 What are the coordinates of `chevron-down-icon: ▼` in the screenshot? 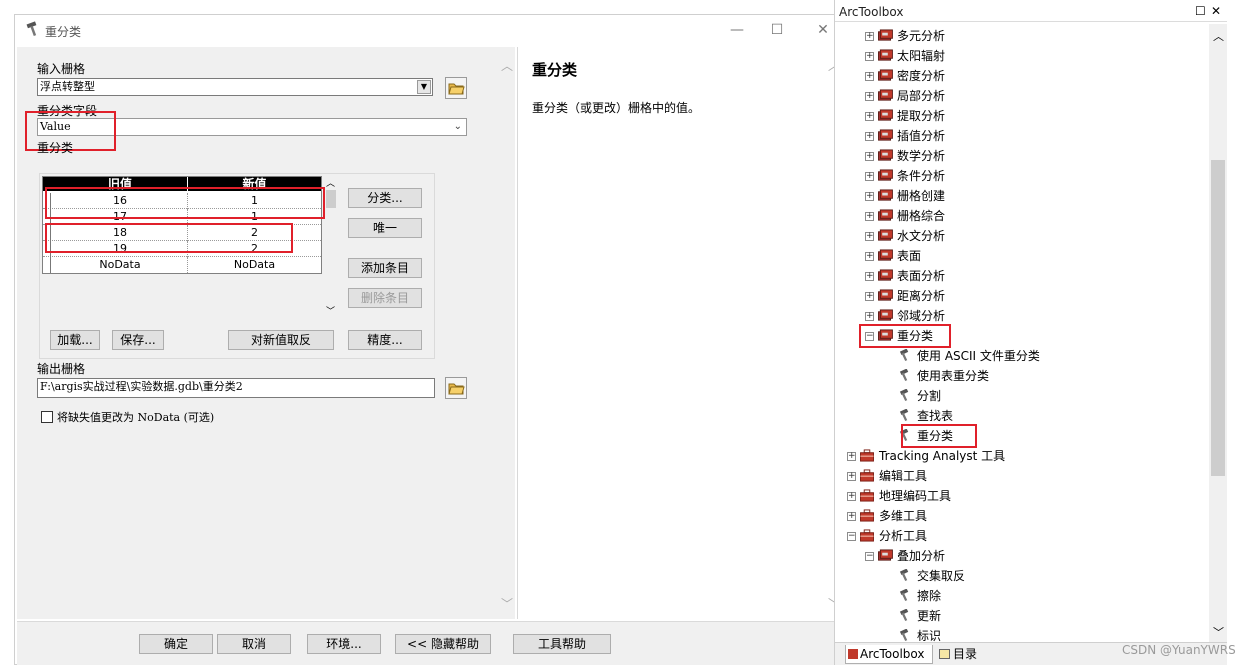 It's located at (424, 87).